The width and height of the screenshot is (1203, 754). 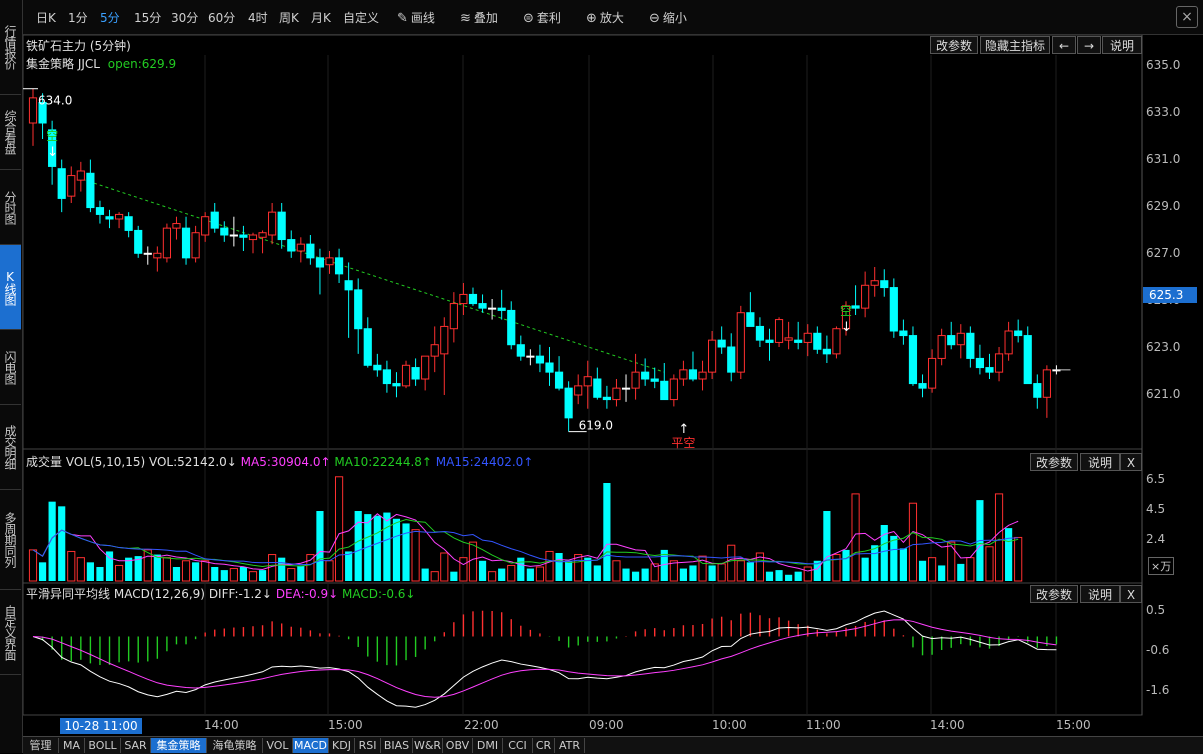 What do you see at coordinates (488, 745) in the screenshot?
I see `indicator-tab-13: DMI` at bounding box center [488, 745].